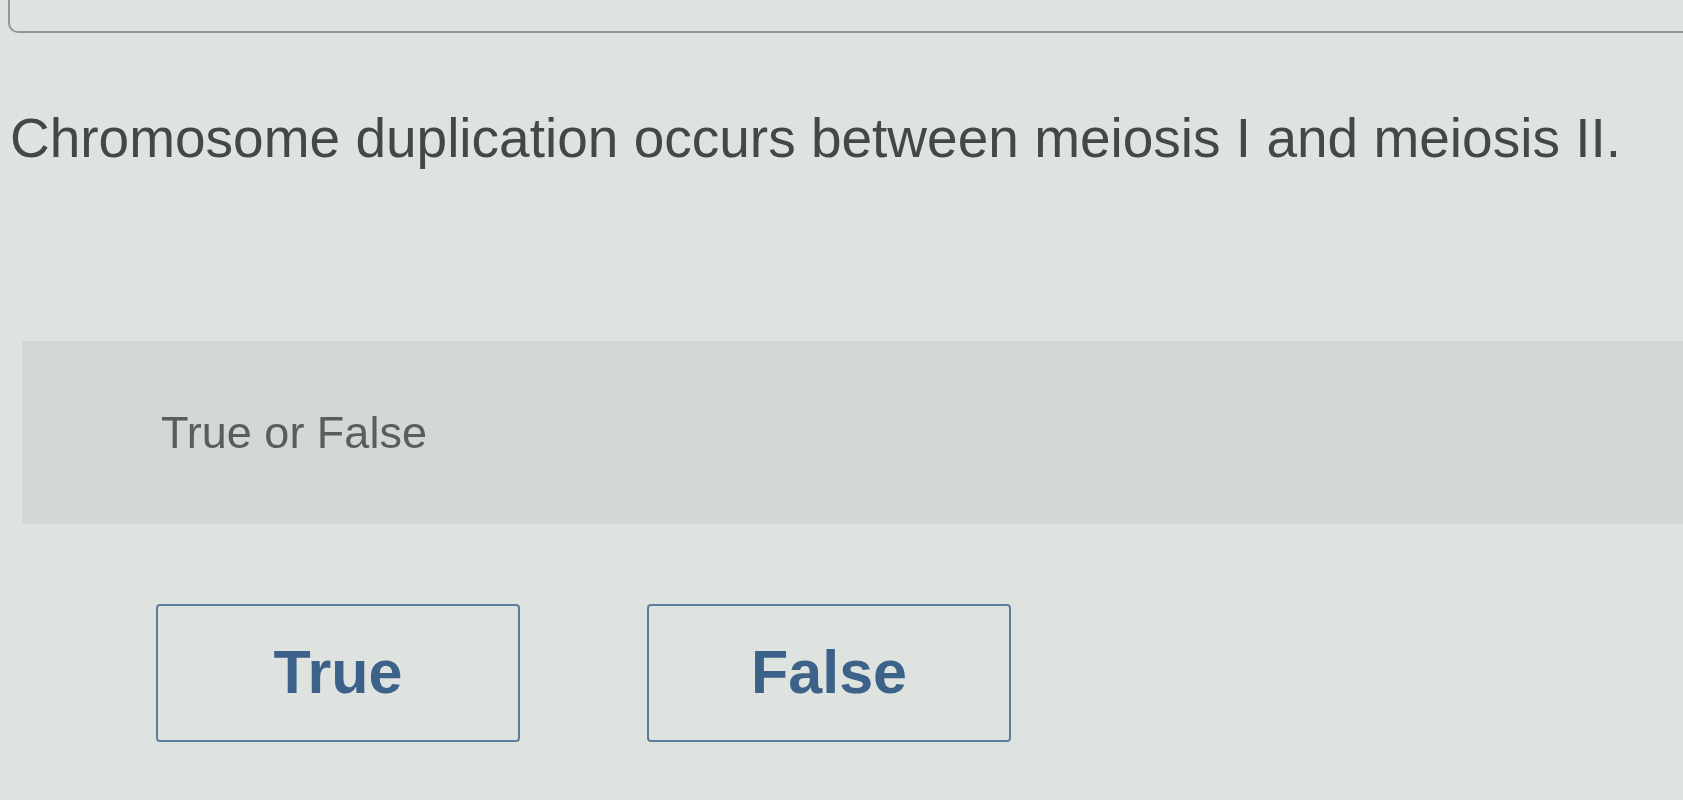  What do you see at coordinates (829, 673) in the screenshot?
I see `answer-option: False` at bounding box center [829, 673].